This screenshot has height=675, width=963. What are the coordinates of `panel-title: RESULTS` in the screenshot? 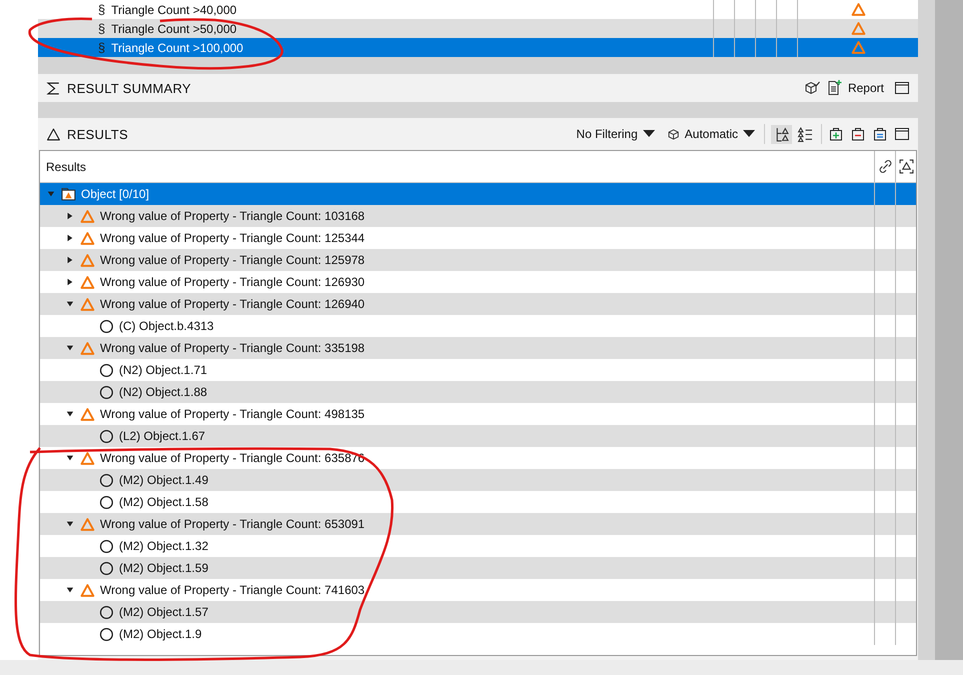 It's located at (97, 134).